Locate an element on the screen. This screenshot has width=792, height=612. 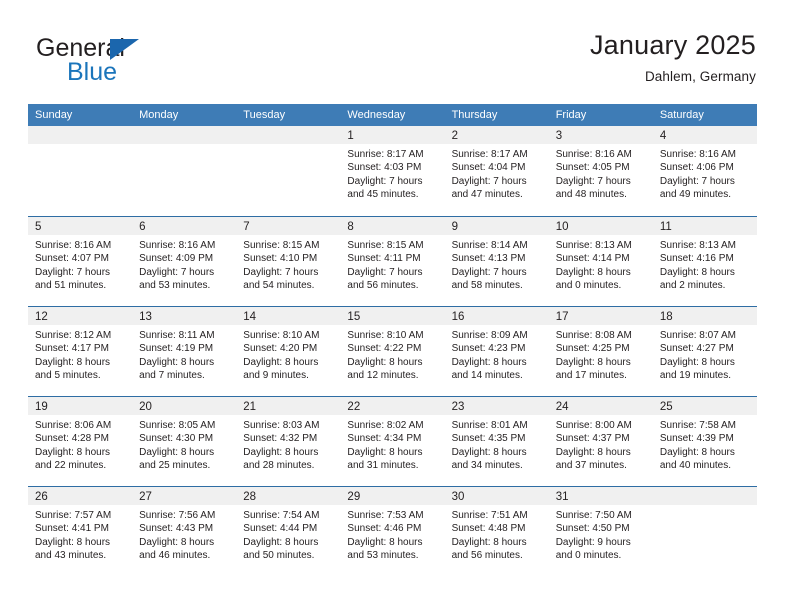
weekday-header-tuesday: Tuesday is located at coordinates (264, 115).